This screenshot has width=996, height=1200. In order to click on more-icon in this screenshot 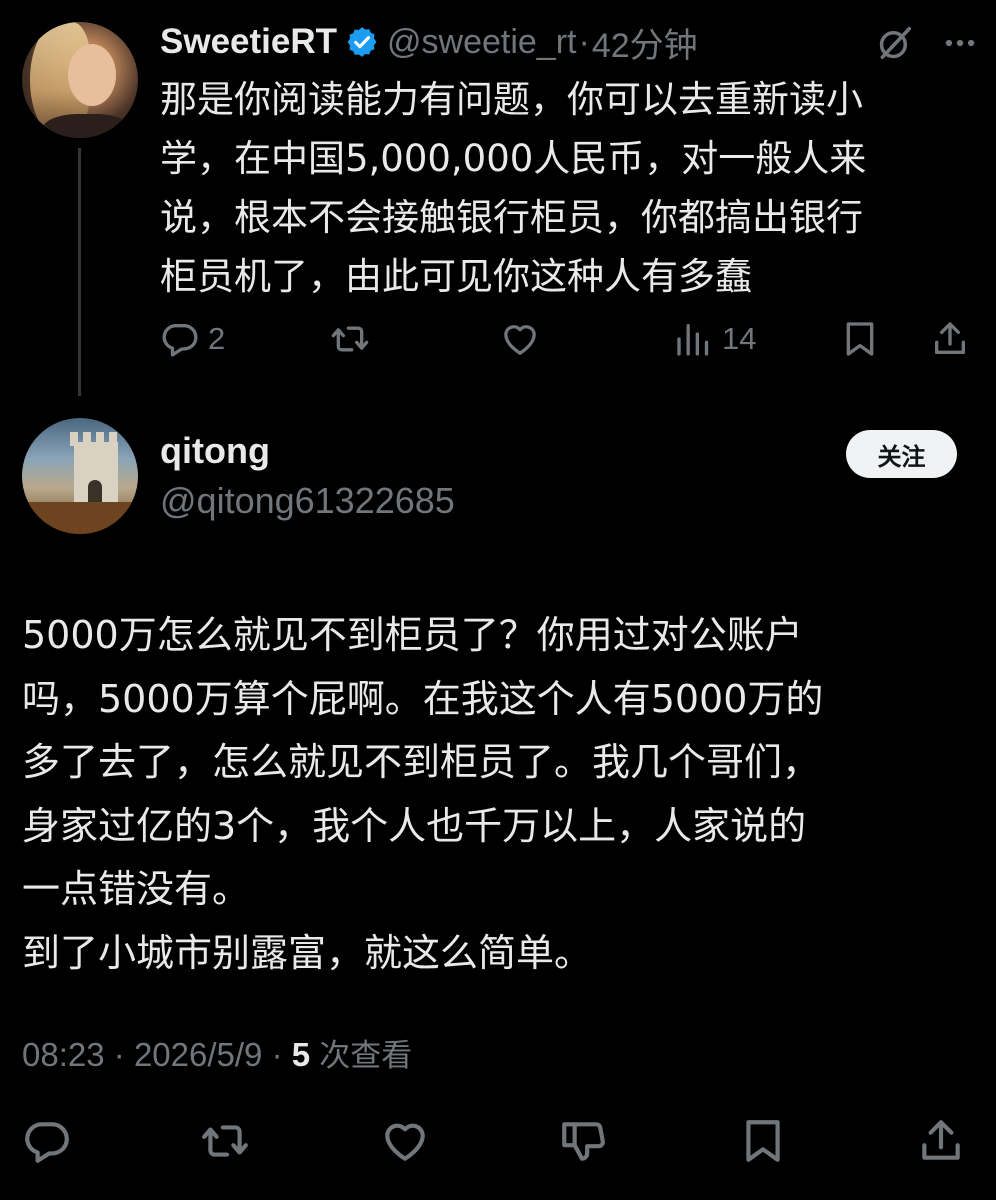, I will do `click(960, 43)`.